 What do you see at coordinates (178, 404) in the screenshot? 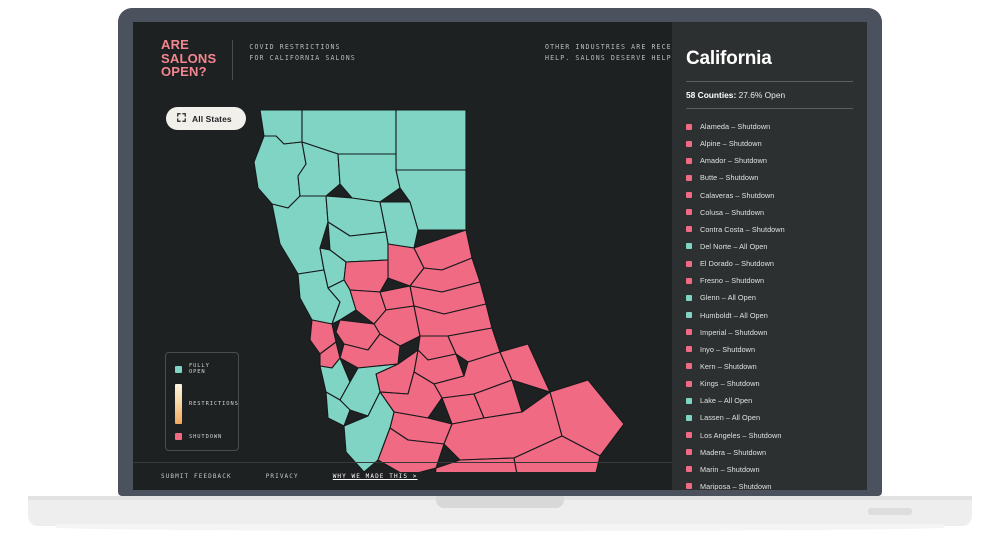
I see `legend-gradient-bar` at bounding box center [178, 404].